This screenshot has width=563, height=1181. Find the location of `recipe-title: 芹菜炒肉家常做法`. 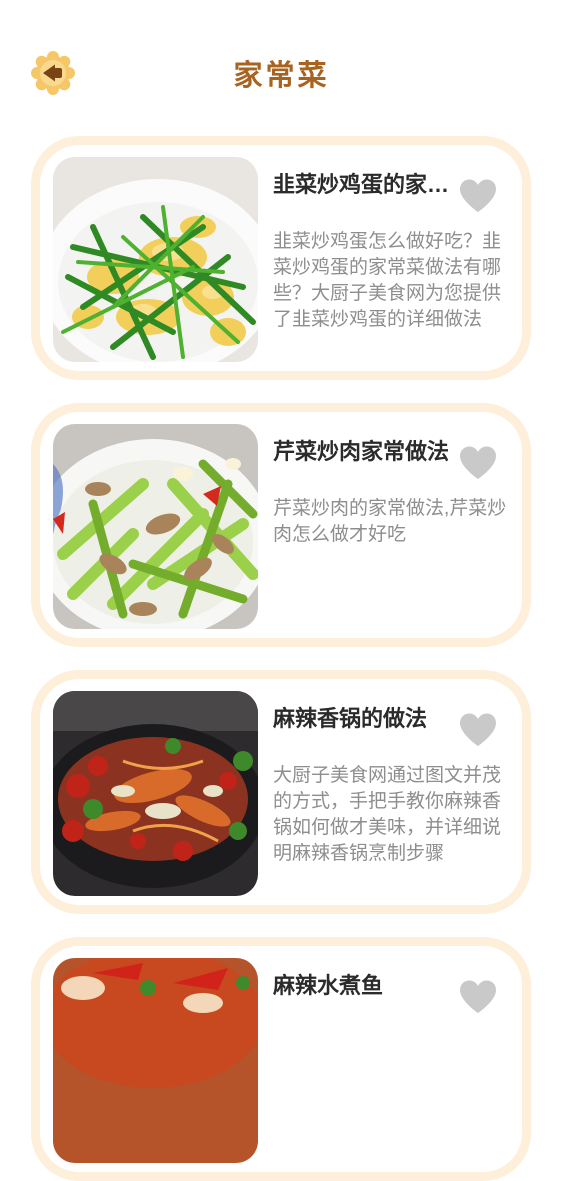

recipe-title: 芹菜炒肉家常做法 is located at coordinates (361, 451).